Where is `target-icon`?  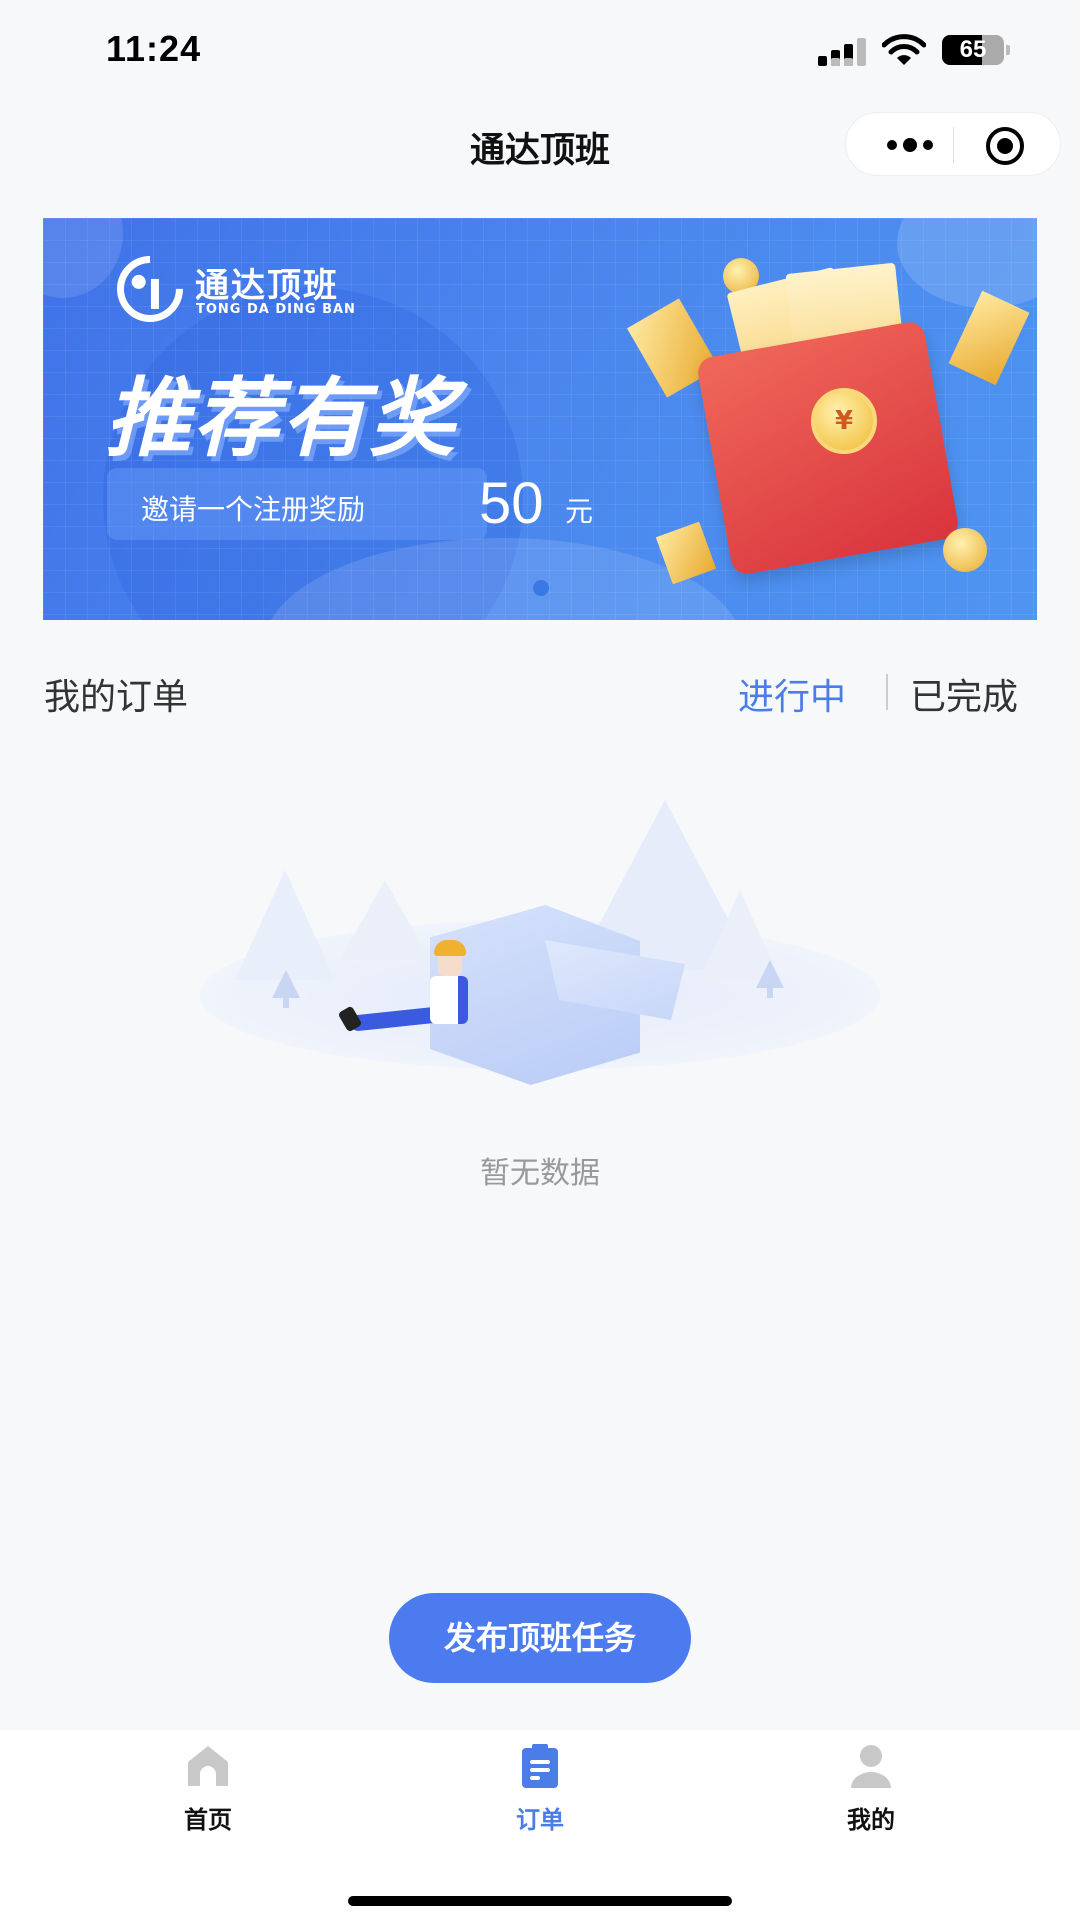
target-icon is located at coordinates (1005, 146).